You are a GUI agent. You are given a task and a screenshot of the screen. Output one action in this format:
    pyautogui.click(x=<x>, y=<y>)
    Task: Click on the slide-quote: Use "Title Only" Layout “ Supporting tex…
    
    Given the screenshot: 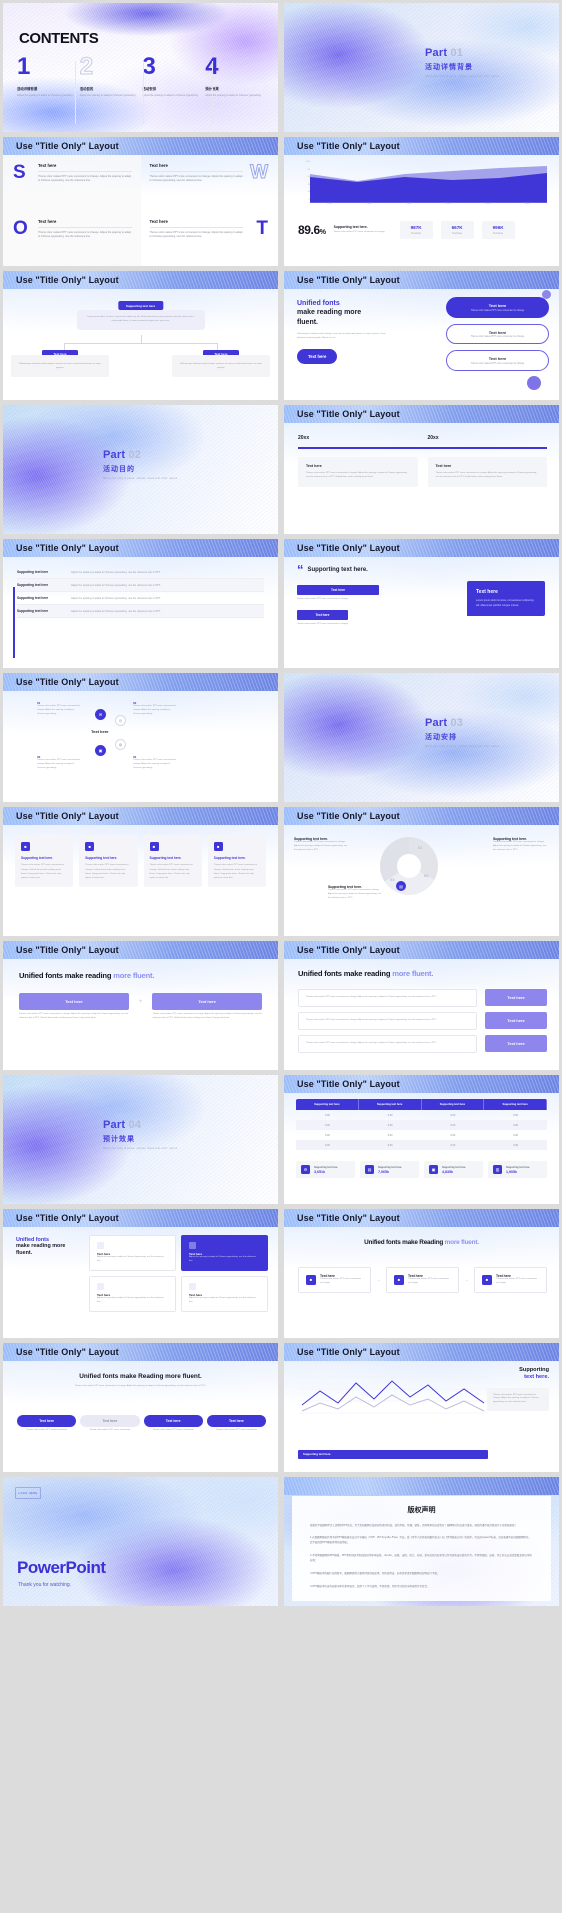 What is the action you would take?
    pyautogui.click(x=421, y=603)
    